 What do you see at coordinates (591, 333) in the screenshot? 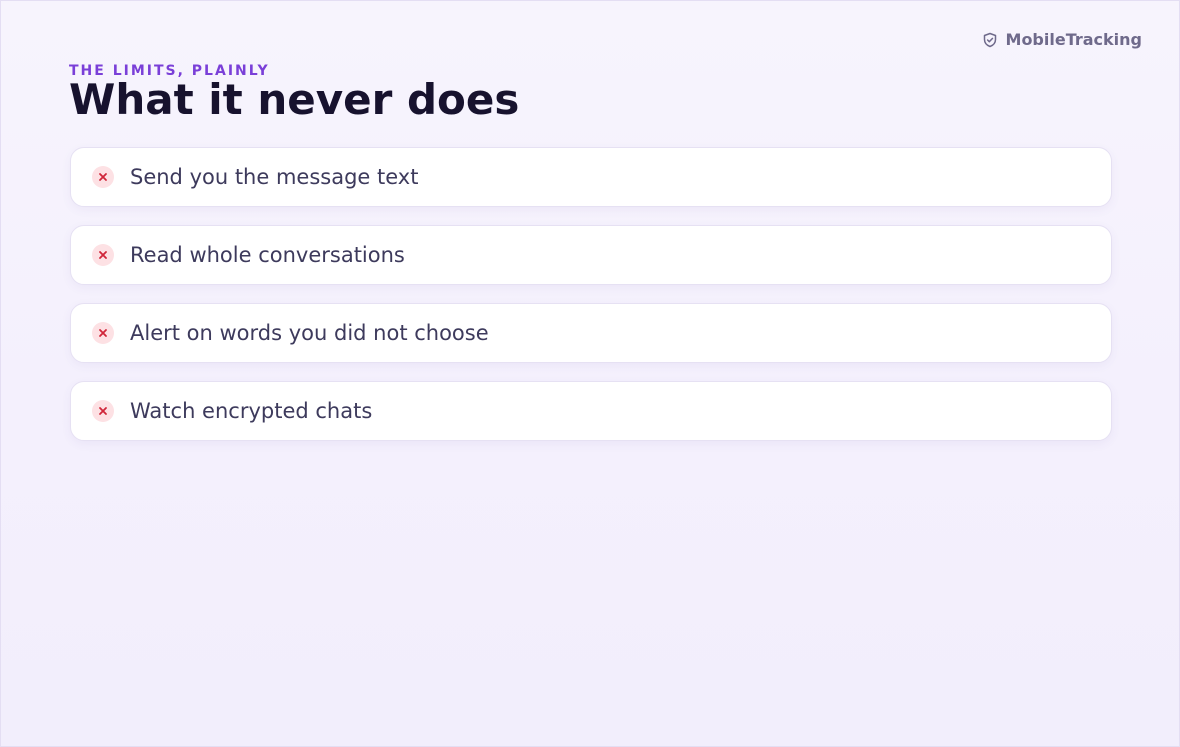
I see `list-item: Alert on words you did not choose` at bounding box center [591, 333].